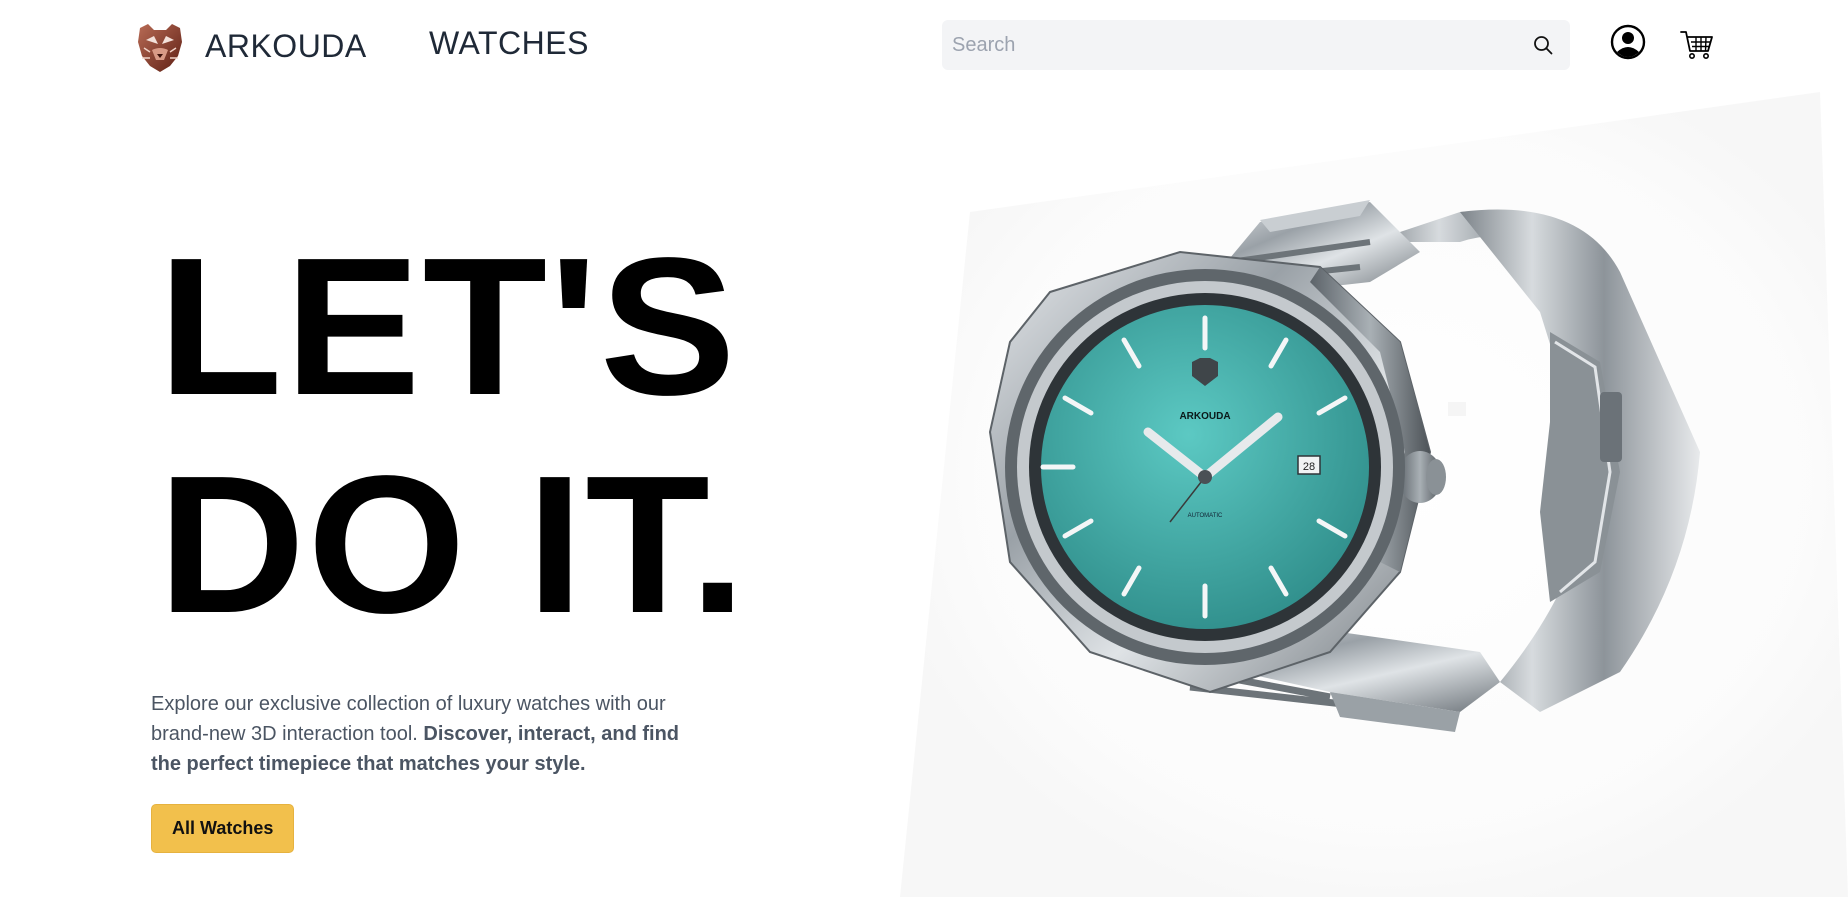 Image resolution: width=1848 pixels, height=902 pixels. Describe the element at coordinates (1205, 516) in the screenshot. I see `dial-automatic-text: AUTOMATIC` at that location.